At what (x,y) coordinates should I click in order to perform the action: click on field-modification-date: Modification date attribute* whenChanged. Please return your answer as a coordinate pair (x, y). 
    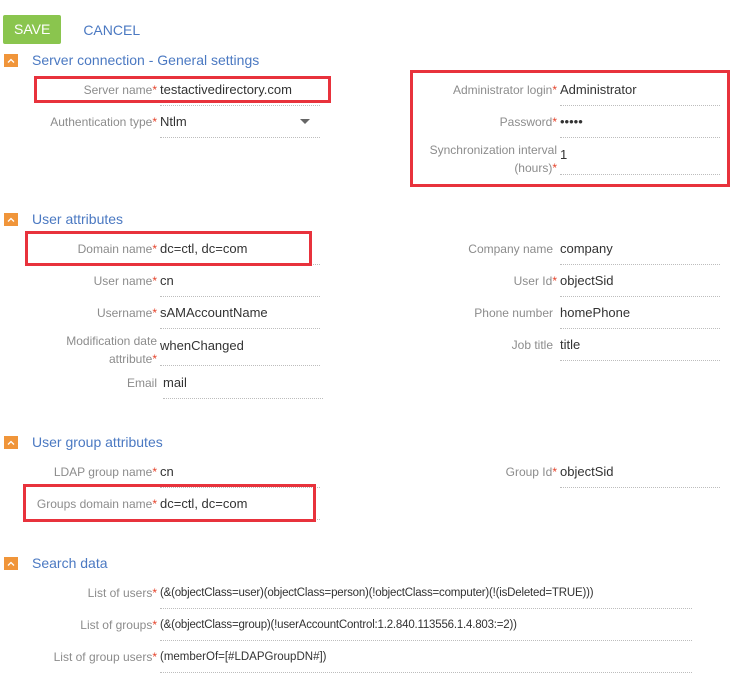
    Looking at the image, I should click on (175, 350).